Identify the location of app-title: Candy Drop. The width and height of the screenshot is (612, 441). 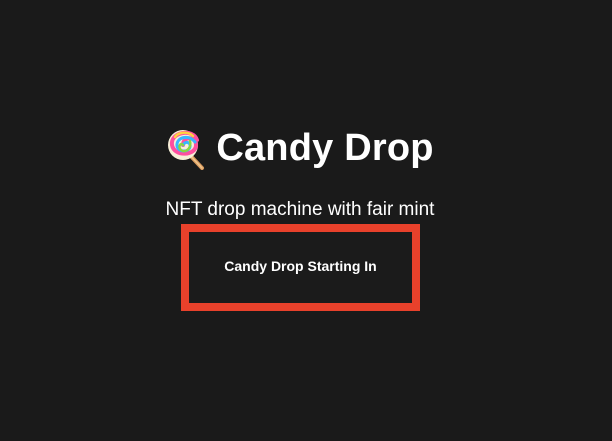
(325, 148).